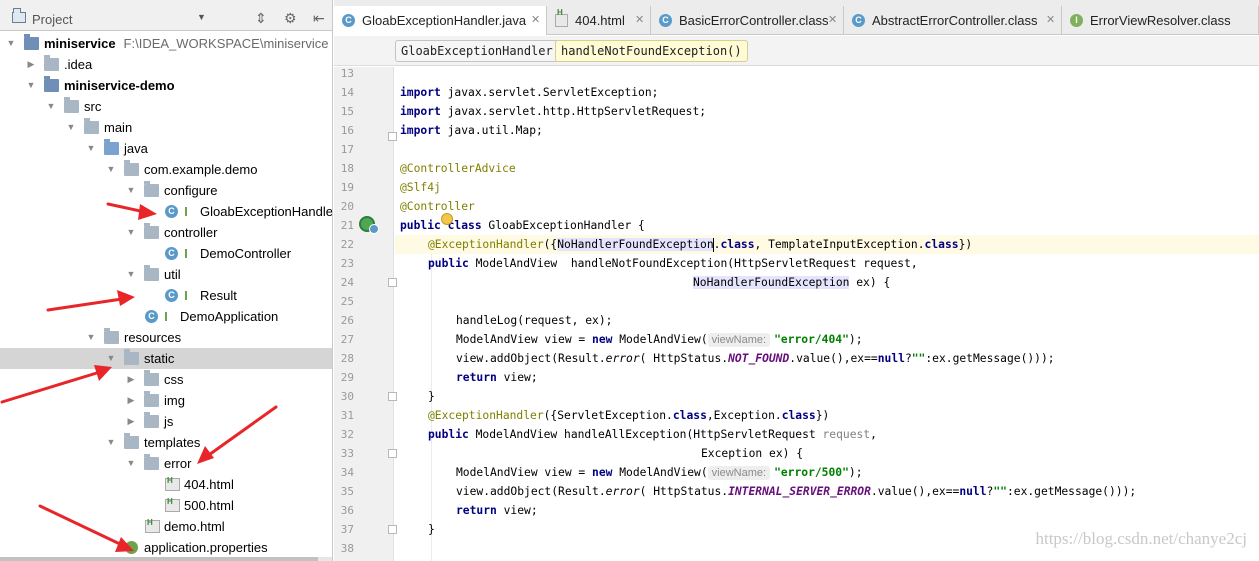 This screenshot has height=561, width=1259. What do you see at coordinates (839, 244) in the screenshot?
I see `code-token: , TemplateInputException.` at bounding box center [839, 244].